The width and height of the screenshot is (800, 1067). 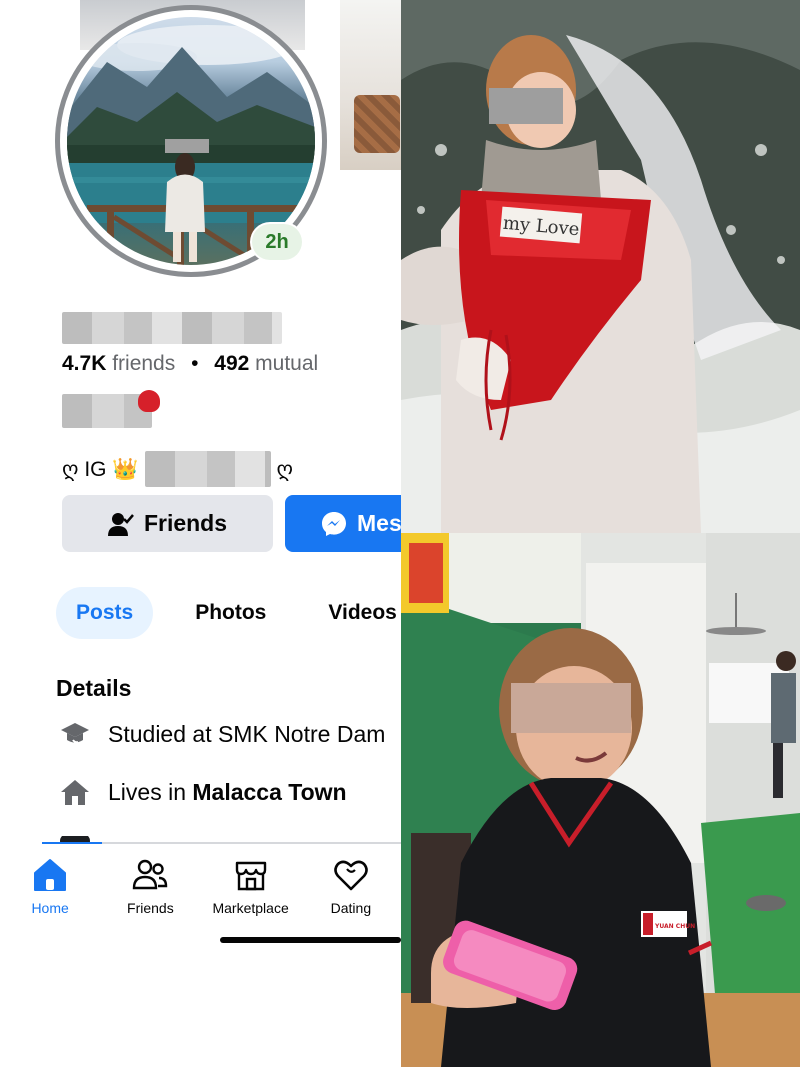 What do you see at coordinates (285, 469) in the screenshot?
I see `bio-suffix: ღ` at bounding box center [285, 469].